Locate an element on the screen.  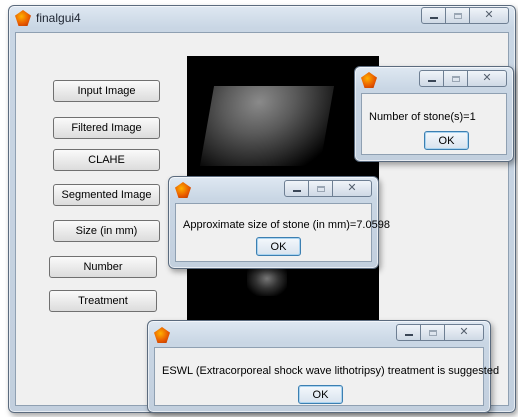
size-button: Size (in mm) is located at coordinates (106, 231).